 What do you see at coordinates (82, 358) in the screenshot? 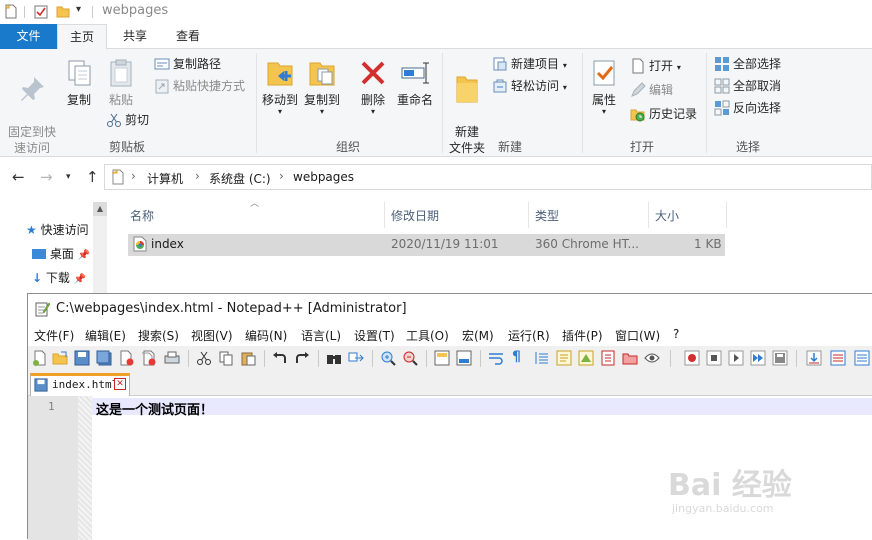
I see `save-icon` at bounding box center [82, 358].